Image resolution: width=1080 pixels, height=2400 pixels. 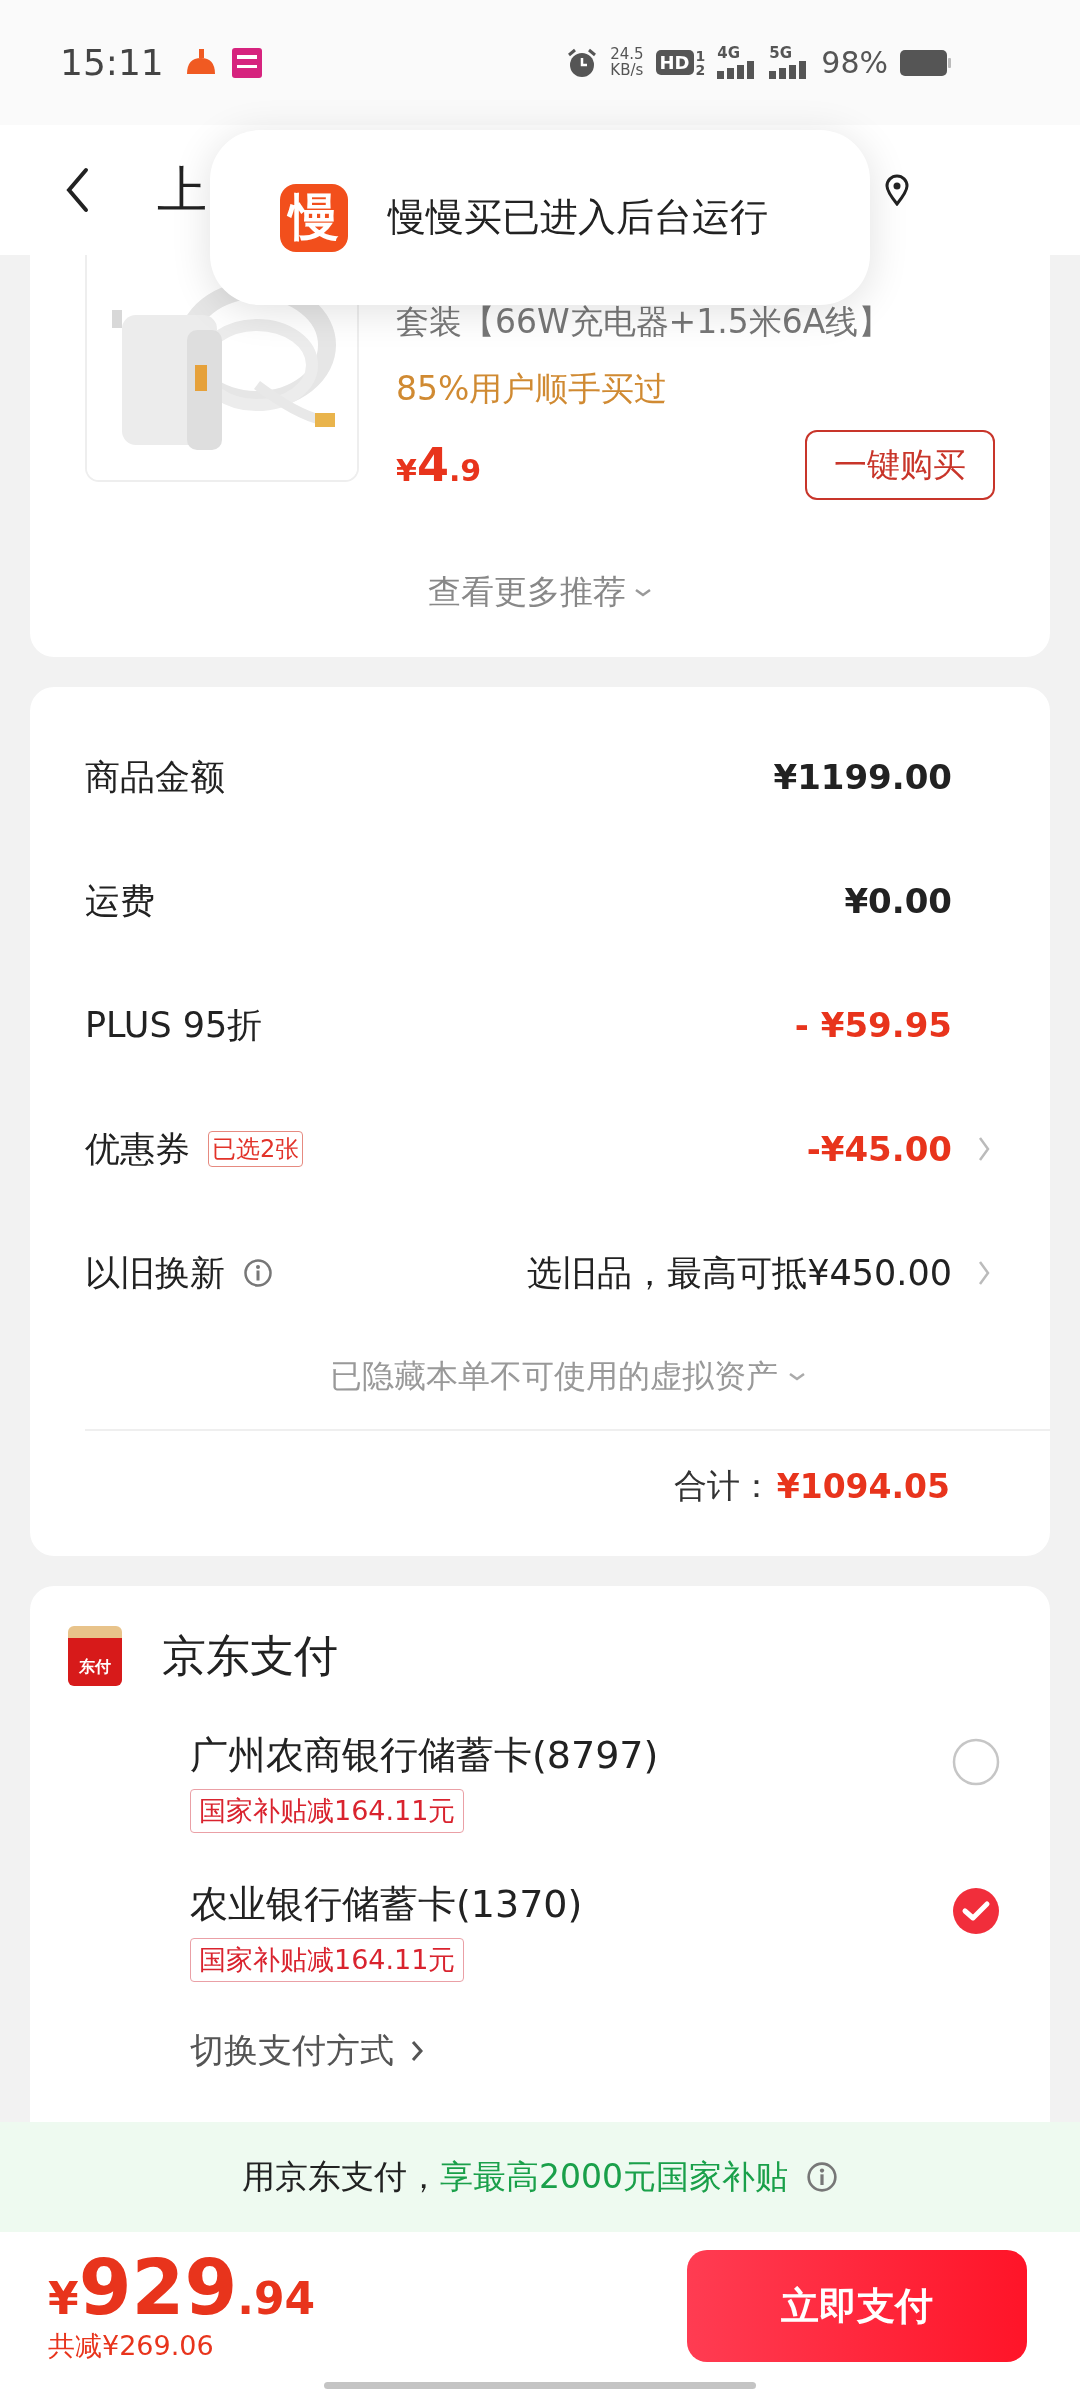 What do you see at coordinates (424, 1755) in the screenshot?
I see `payment-method-name: 广州农商银行储蓄卡(8797)` at bounding box center [424, 1755].